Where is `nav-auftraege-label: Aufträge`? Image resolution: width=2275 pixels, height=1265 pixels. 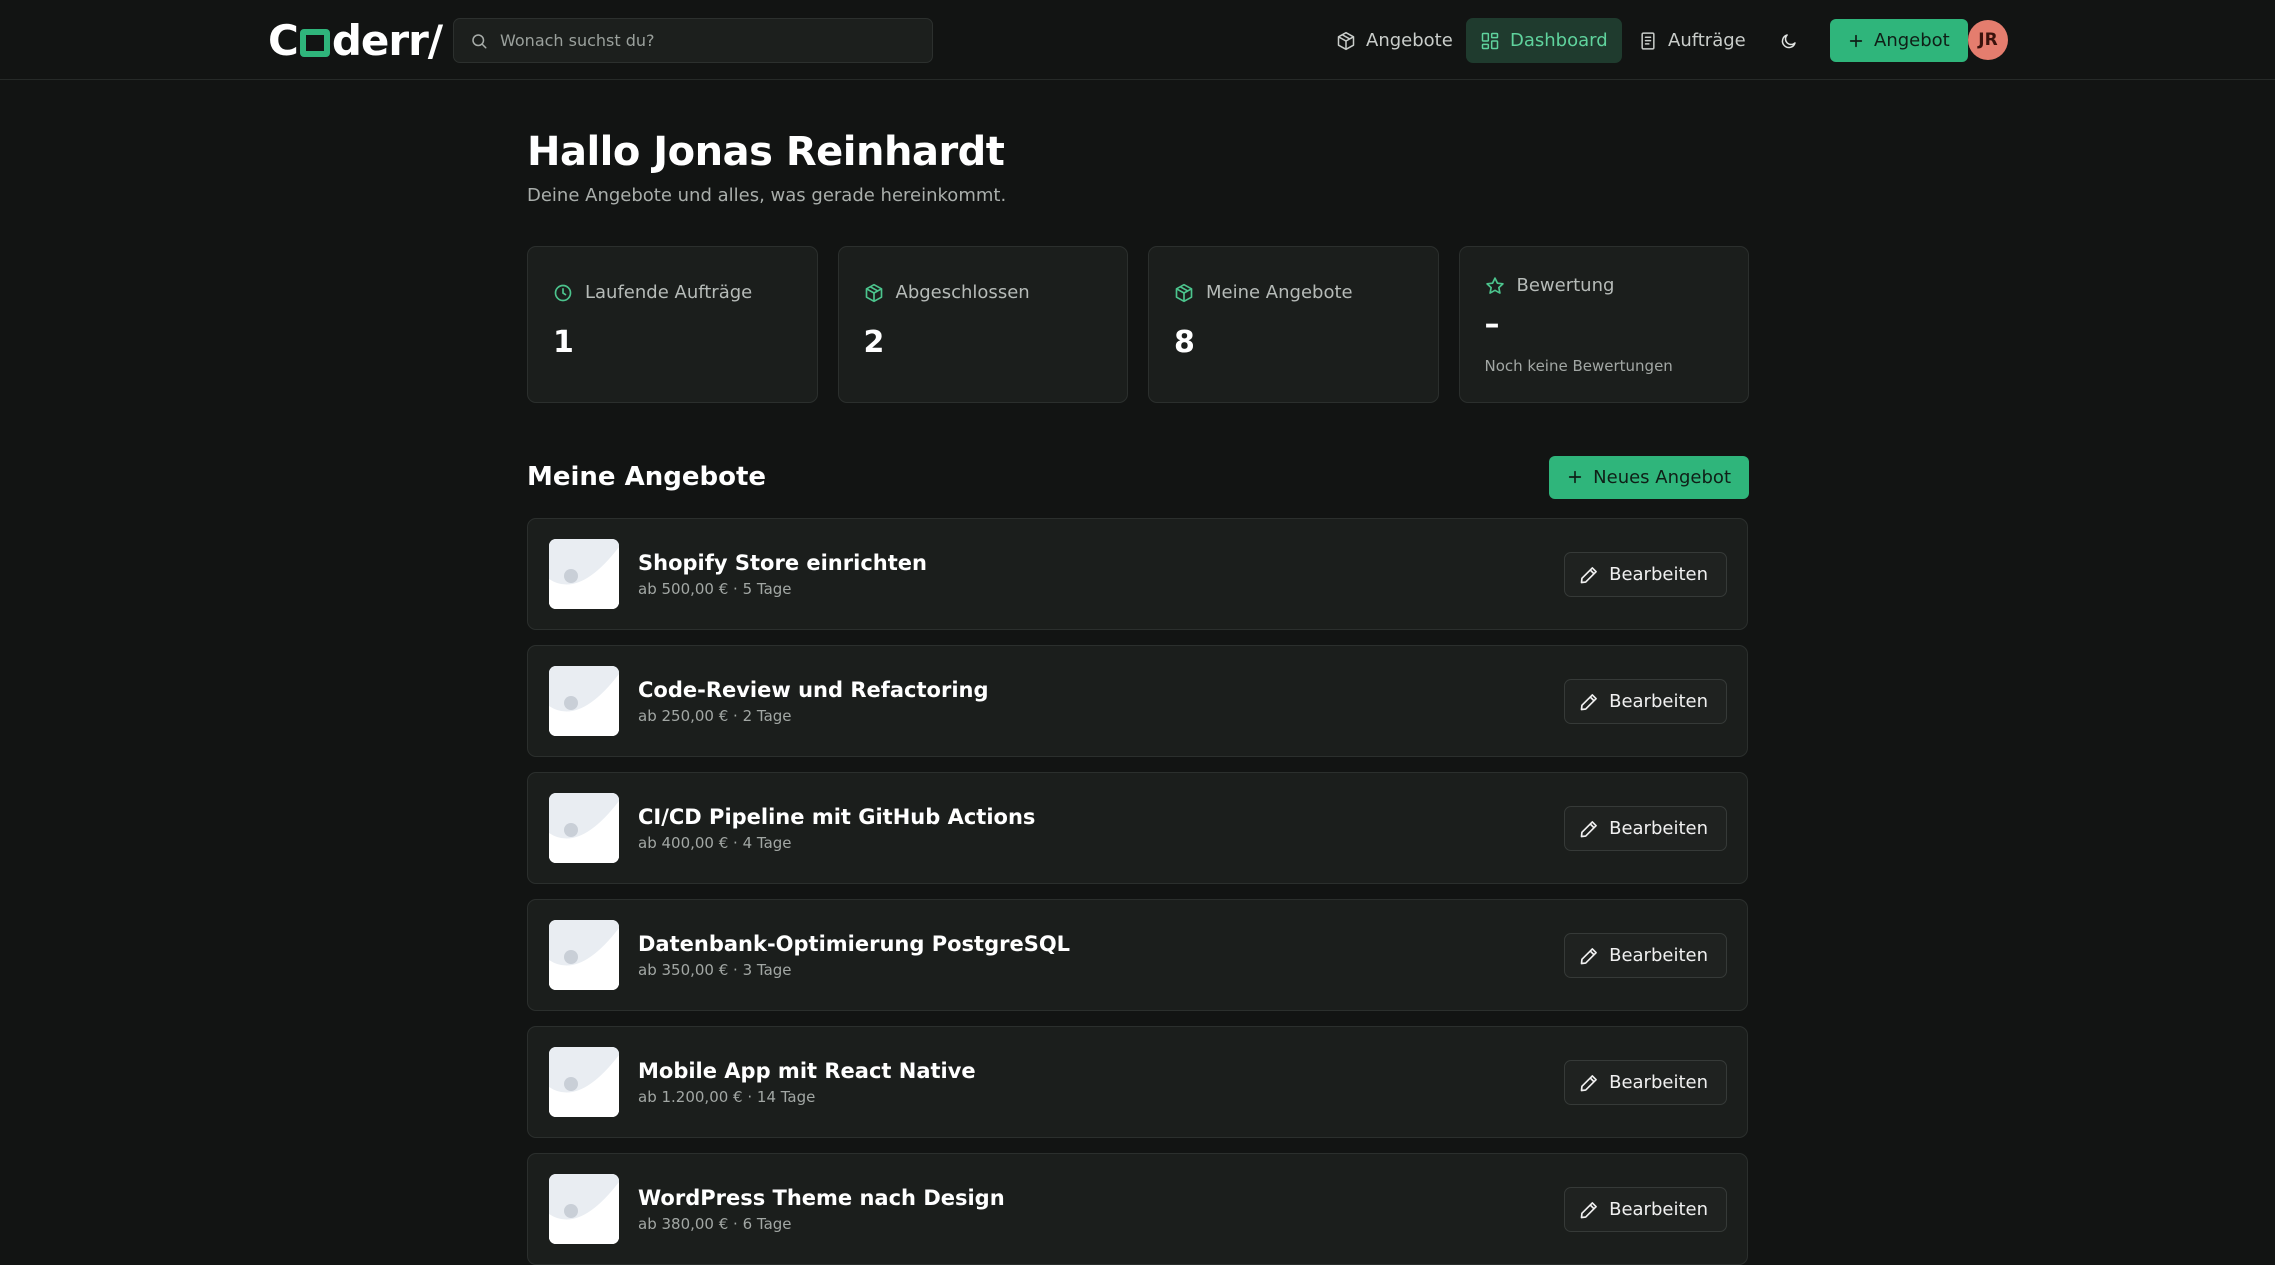
nav-auftraege-label: Aufträge is located at coordinates (1707, 40).